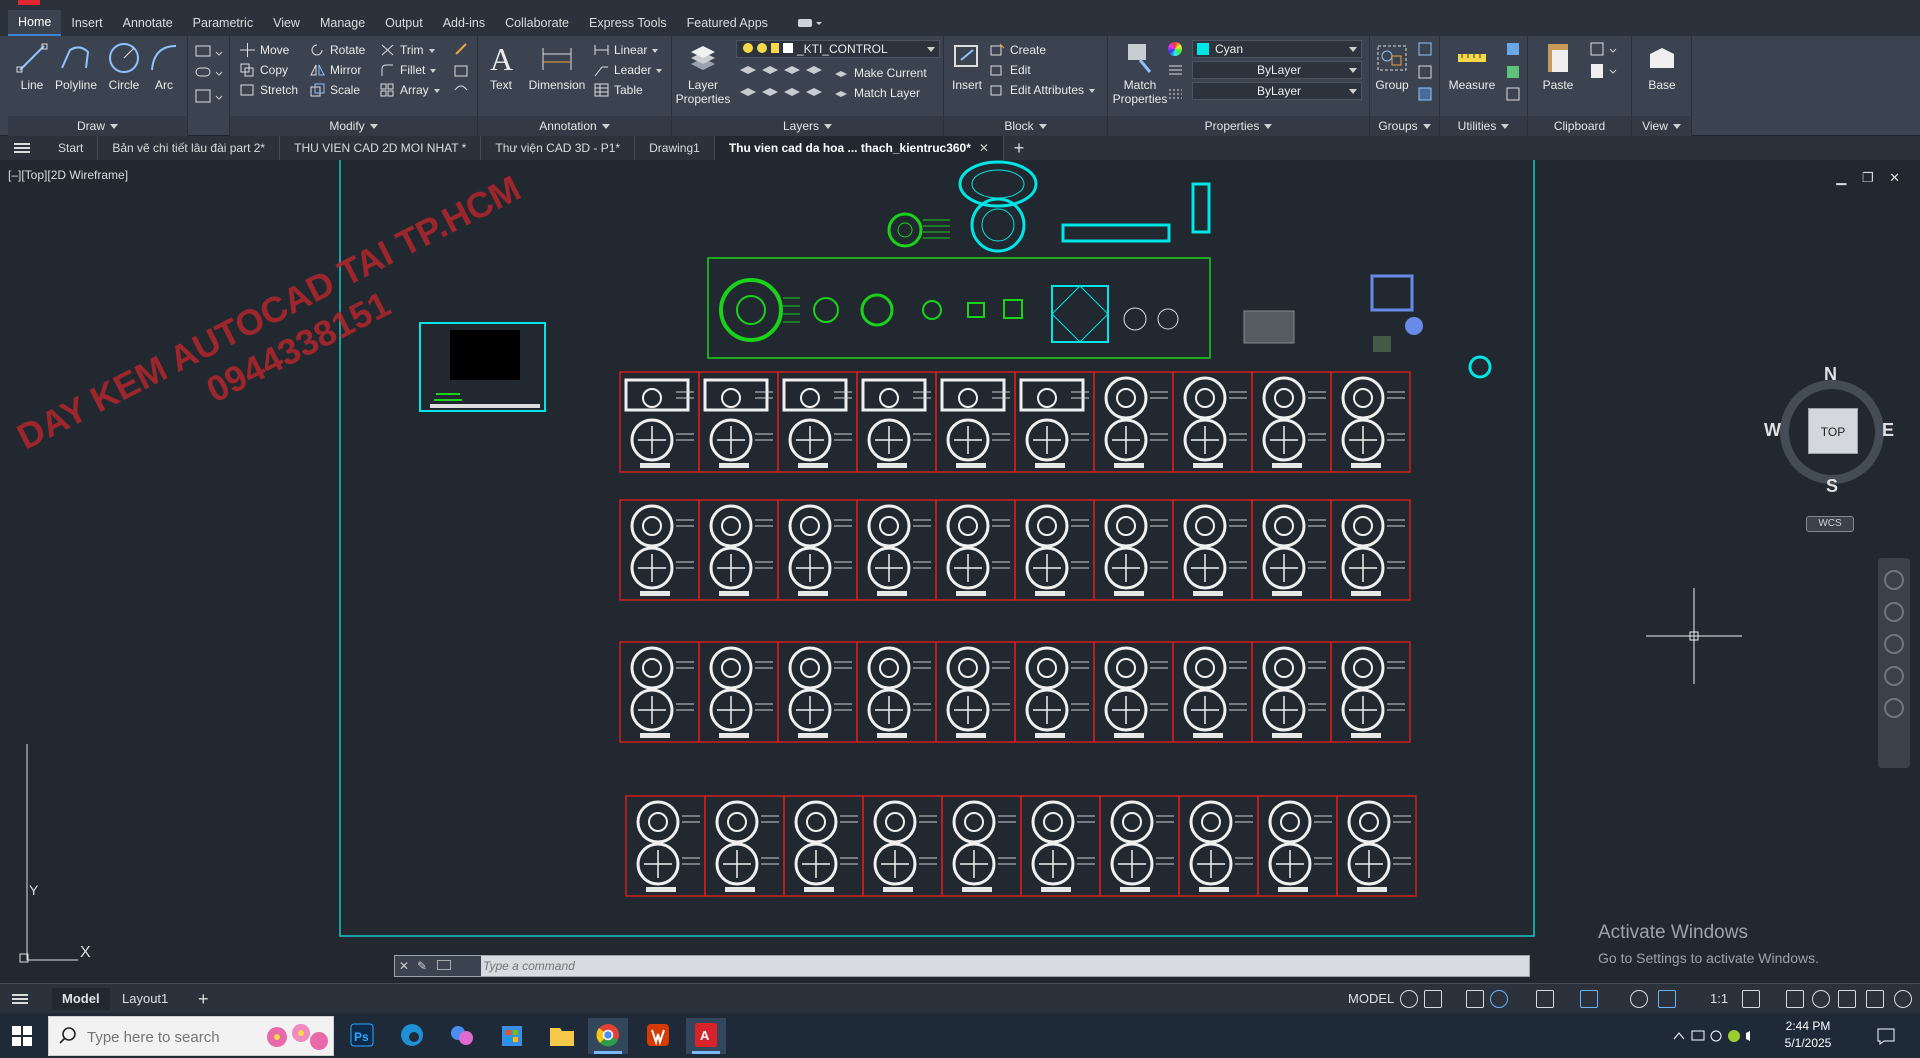 This screenshot has width=1920, height=1058. Describe the element at coordinates (263, 50) in the screenshot. I see `move-button: Move` at that location.